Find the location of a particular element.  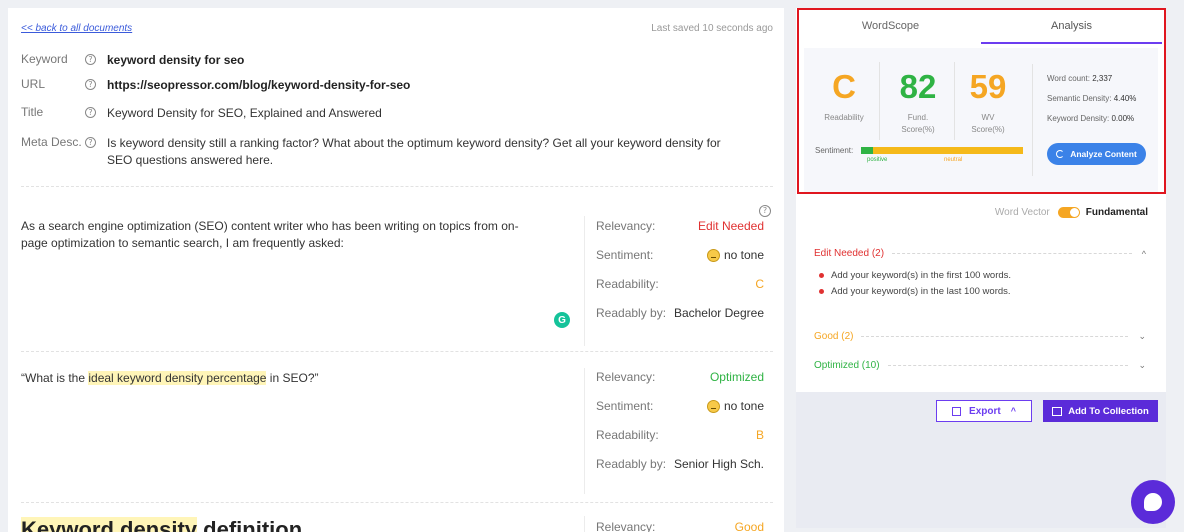

meta-label: Meta Desc. is located at coordinates (51, 142).